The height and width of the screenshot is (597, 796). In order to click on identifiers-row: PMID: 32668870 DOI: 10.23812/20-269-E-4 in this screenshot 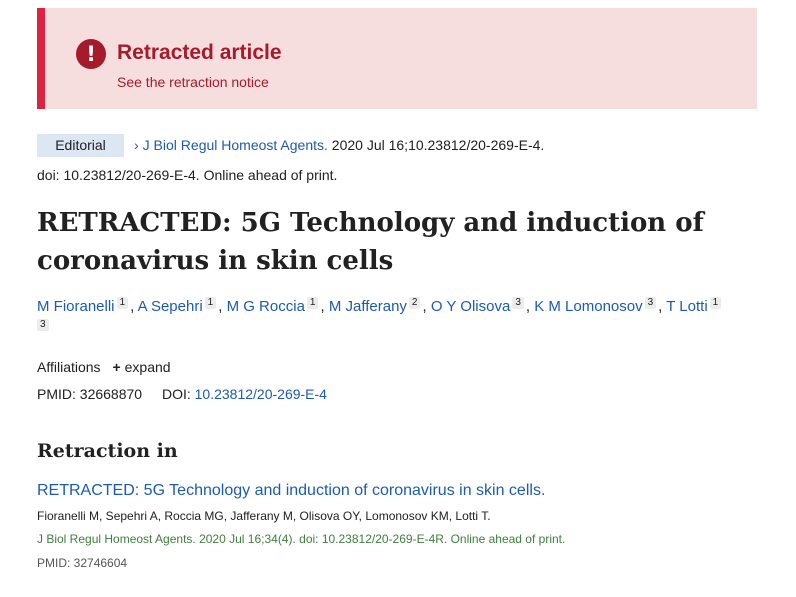, I will do `click(182, 394)`.